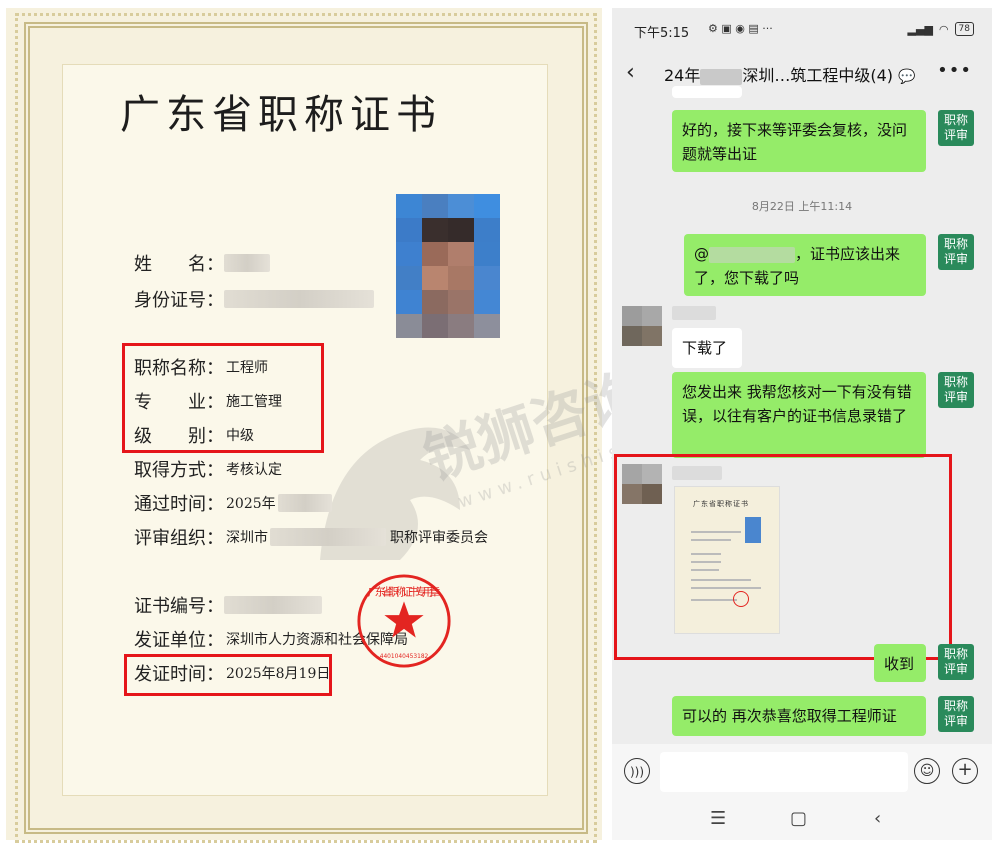 This screenshot has width=1000, height=848. What do you see at coordinates (707, 348) in the screenshot?
I see `message-bubble: 下载了` at bounding box center [707, 348].